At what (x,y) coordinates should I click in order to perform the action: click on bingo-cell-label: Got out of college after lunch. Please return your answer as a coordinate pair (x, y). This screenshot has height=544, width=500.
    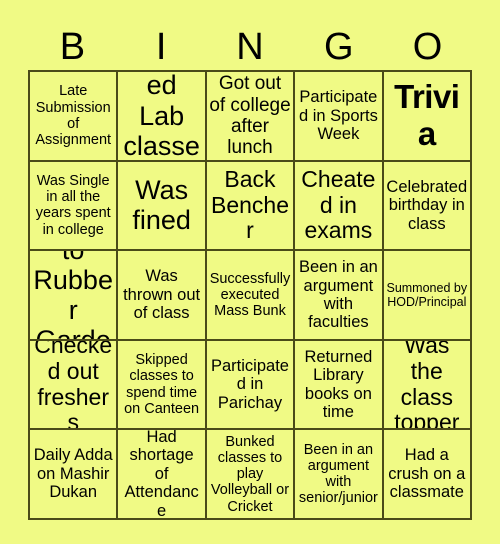
    Looking at the image, I should click on (250, 116).